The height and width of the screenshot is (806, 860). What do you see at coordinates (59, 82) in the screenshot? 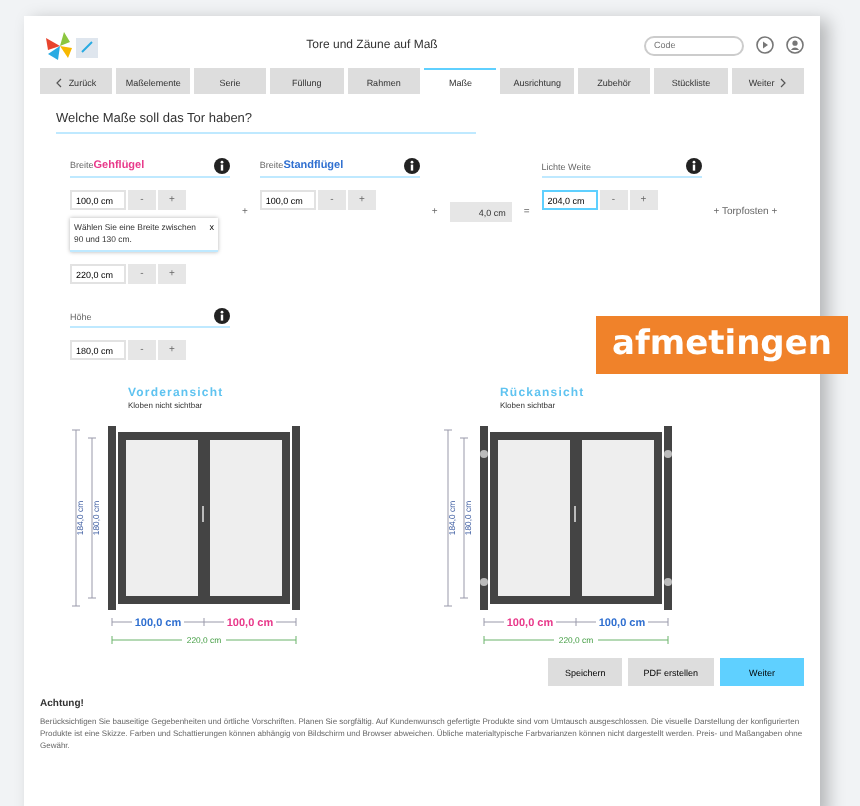
I see `chevron-left-icon` at bounding box center [59, 82].